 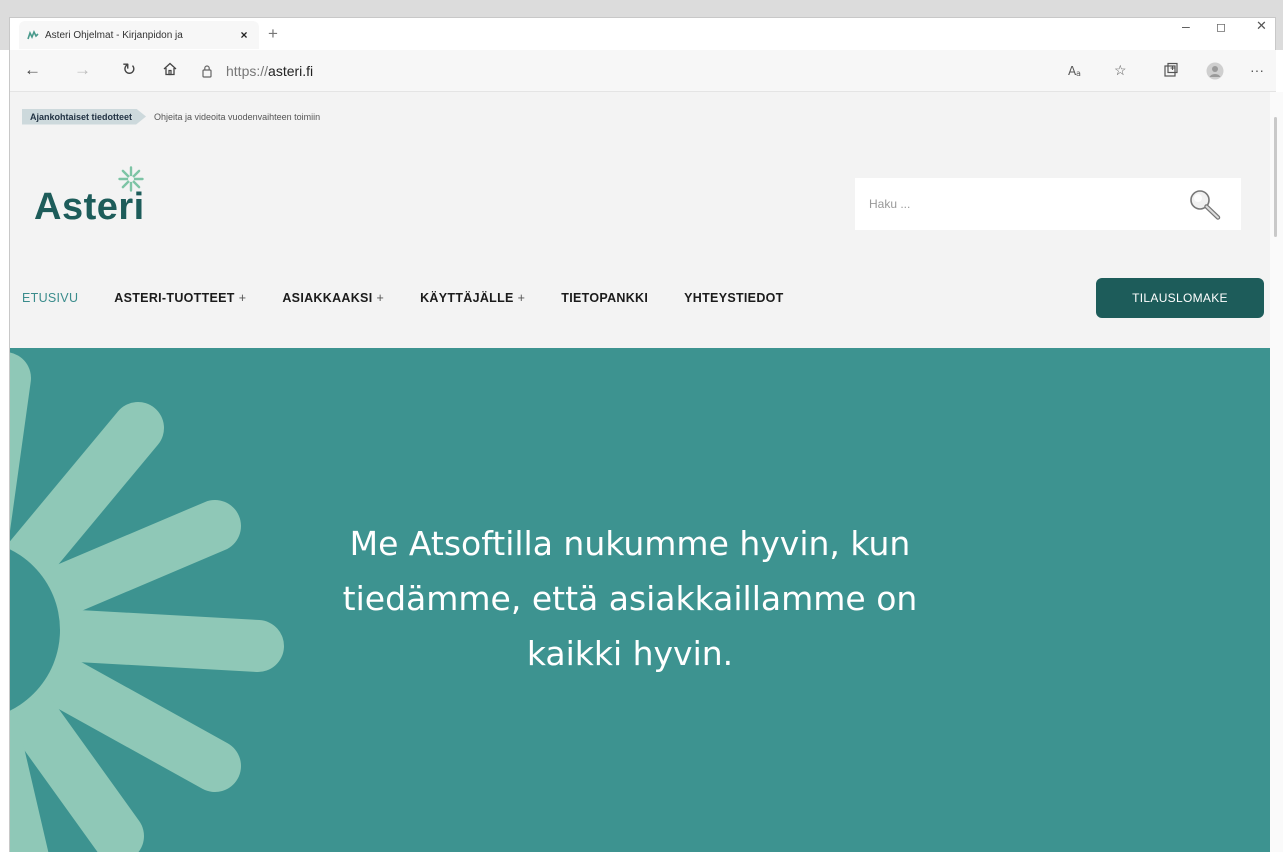 What do you see at coordinates (1257, 70) in the screenshot?
I see `more-icon: ···` at bounding box center [1257, 70].